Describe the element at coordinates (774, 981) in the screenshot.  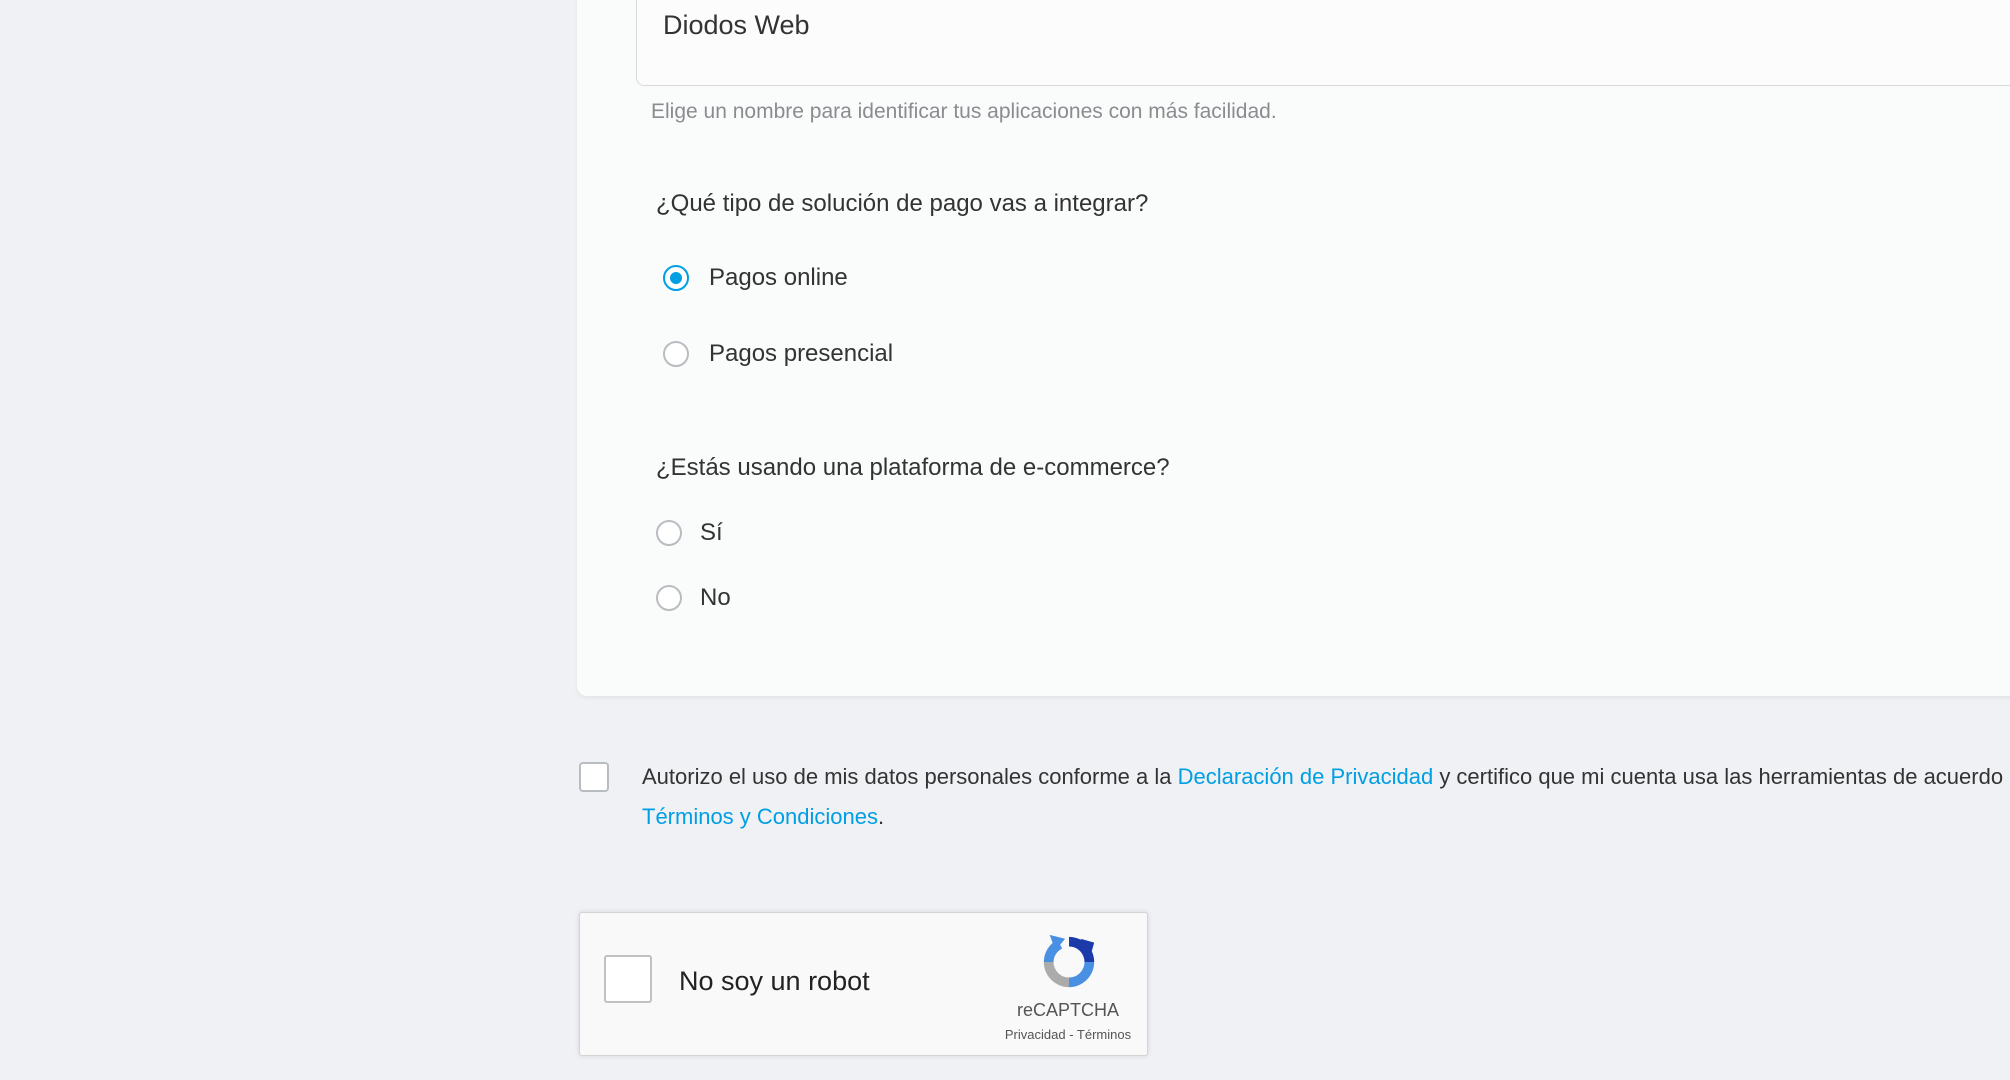
I see `recaptcha-label: No soy un robot` at that location.